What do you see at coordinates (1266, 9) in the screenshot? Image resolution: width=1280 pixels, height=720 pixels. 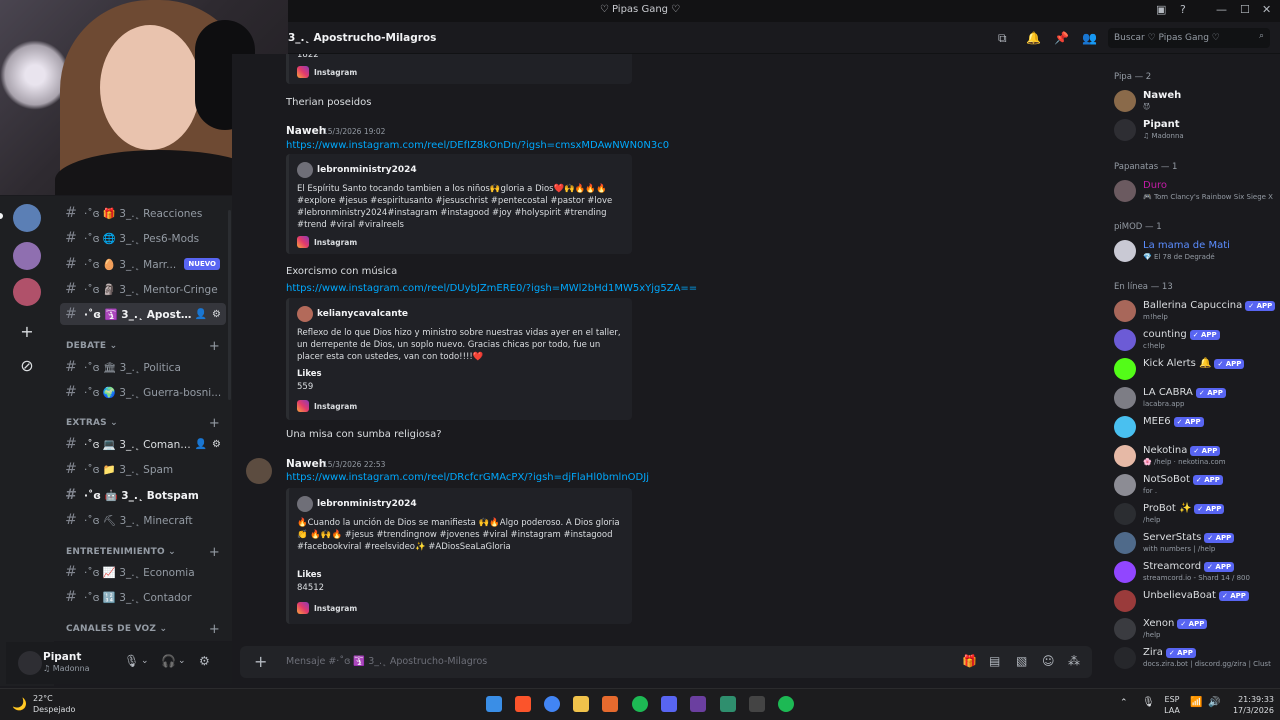 I see `close-button: ✕` at bounding box center [1266, 9].